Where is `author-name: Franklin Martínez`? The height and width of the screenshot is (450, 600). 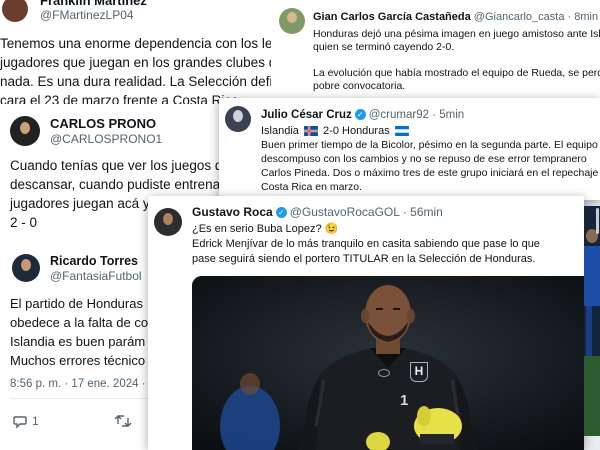
author-name: Franklin Martínez is located at coordinates (93, 4).